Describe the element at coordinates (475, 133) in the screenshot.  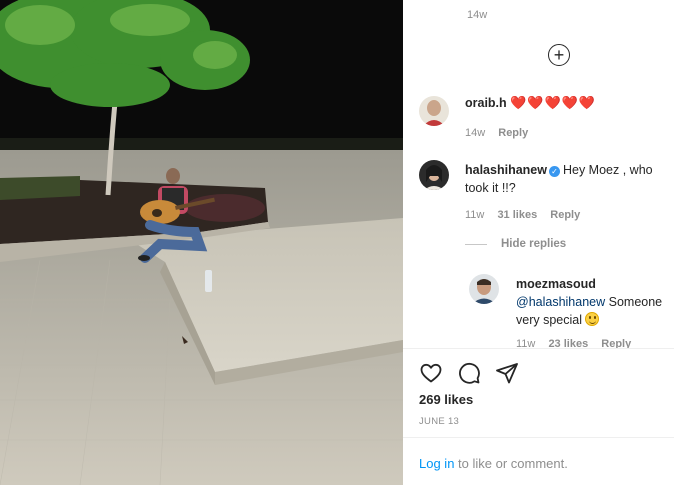
I see `comment-timestamp: 14w` at that location.